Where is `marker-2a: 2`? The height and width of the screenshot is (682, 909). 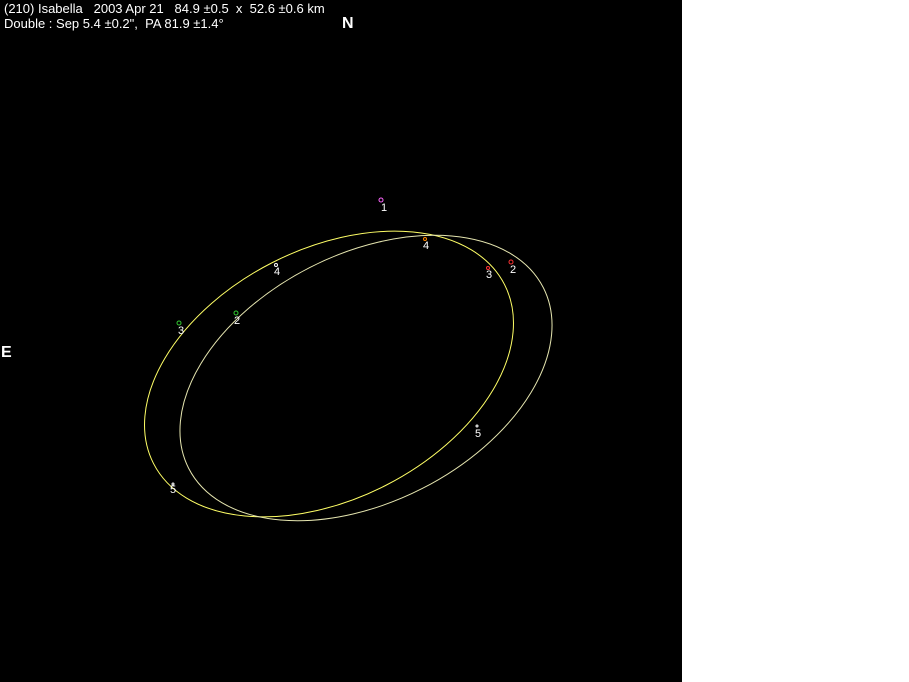 marker-2a: 2 is located at coordinates (512, 267).